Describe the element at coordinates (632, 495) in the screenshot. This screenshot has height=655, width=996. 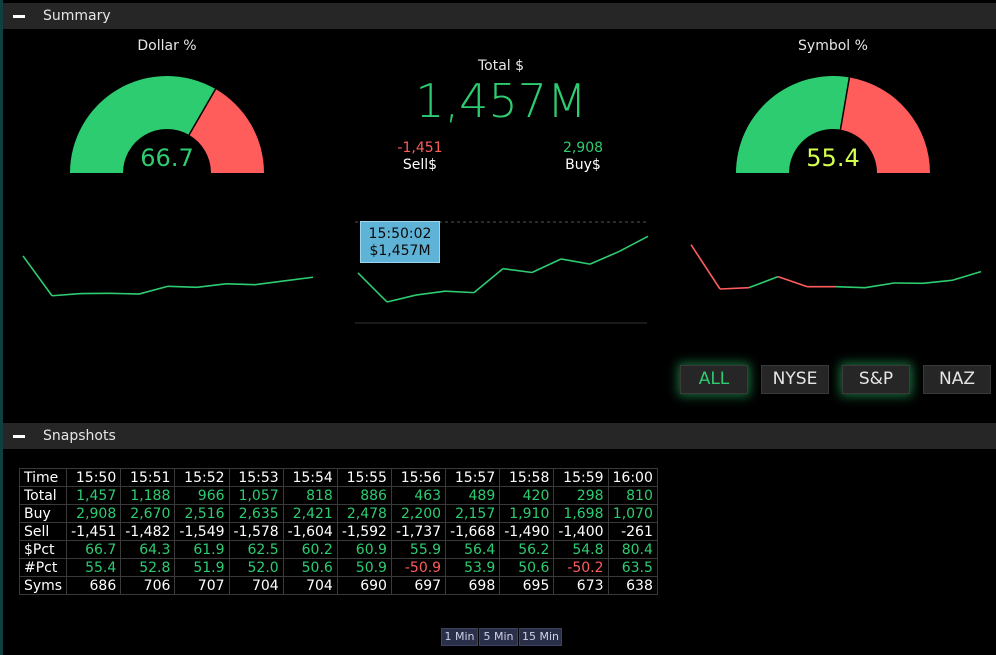
I see `table-cell: 810` at that location.